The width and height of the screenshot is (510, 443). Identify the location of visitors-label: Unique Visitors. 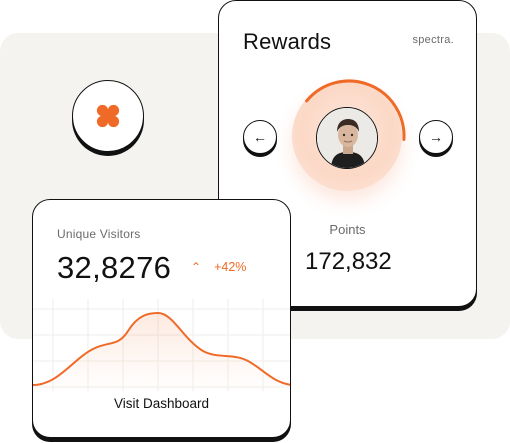
(99, 234).